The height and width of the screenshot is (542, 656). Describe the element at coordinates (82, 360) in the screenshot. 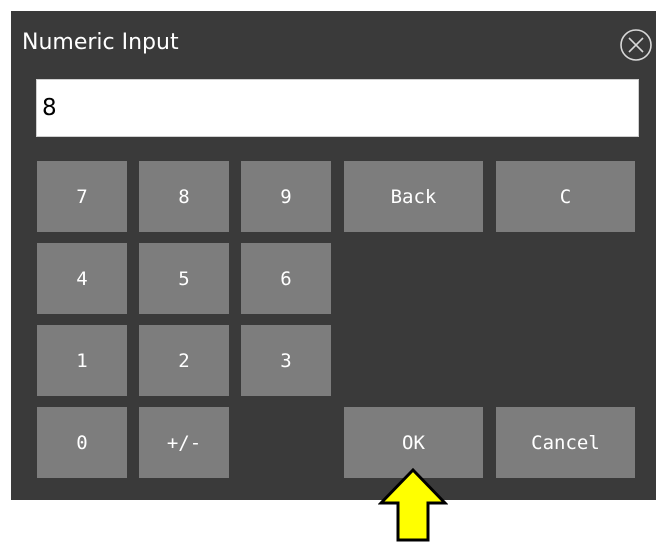

I see `key-1: 1` at that location.